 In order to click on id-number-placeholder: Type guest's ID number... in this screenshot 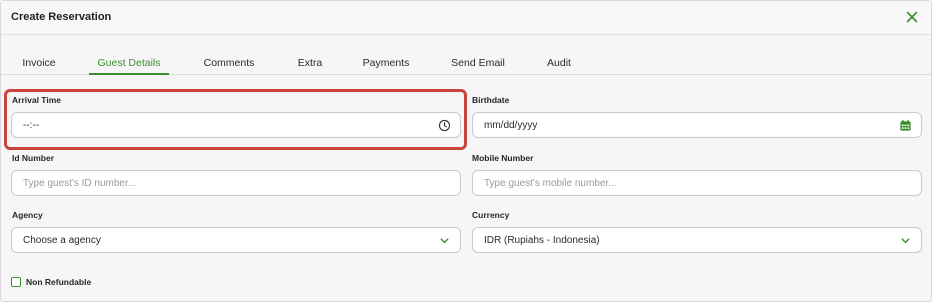, I will do `click(80, 183)`.